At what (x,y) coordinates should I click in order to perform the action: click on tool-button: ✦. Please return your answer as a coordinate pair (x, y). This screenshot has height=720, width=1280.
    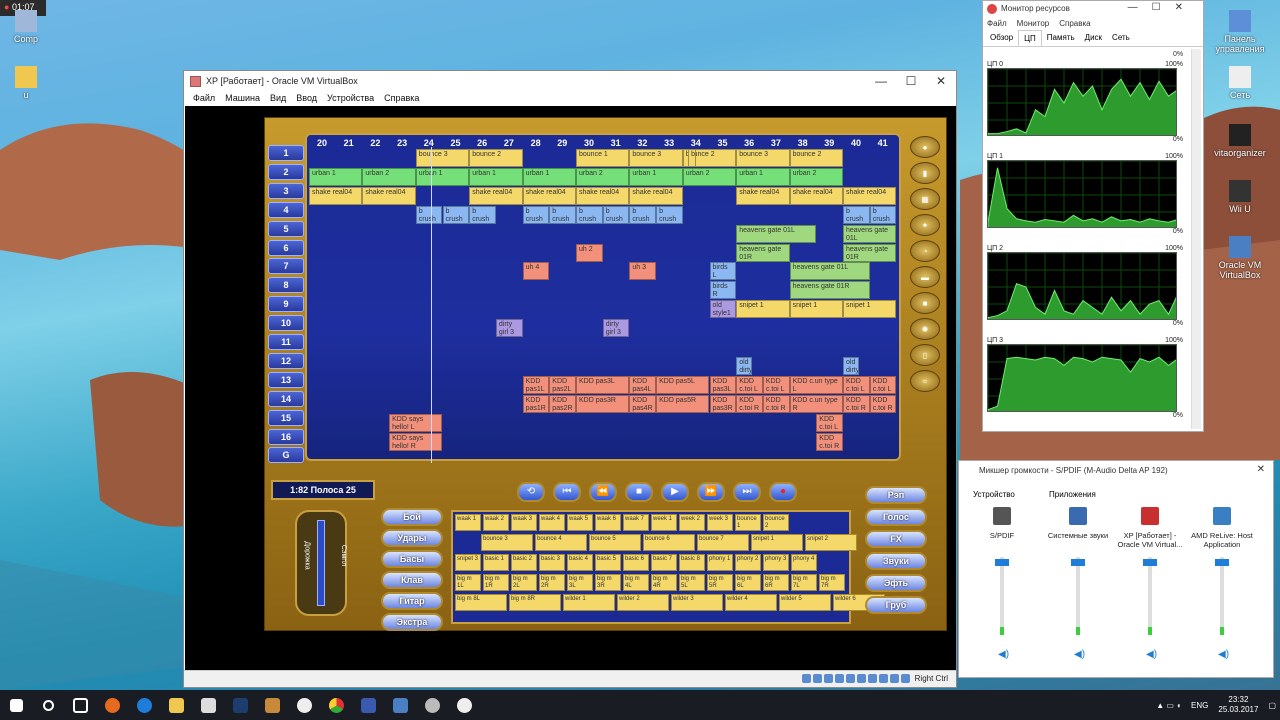
    Looking at the image, I should click on (925, 225).